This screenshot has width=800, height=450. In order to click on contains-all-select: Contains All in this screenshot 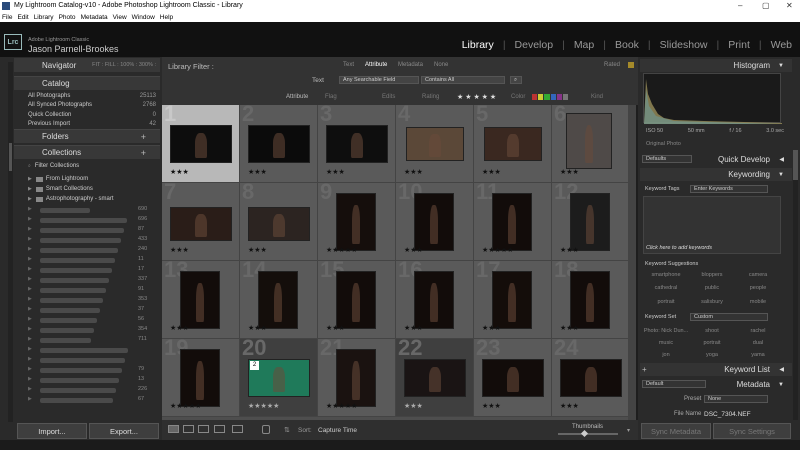, I will do `click(463, 80)`.